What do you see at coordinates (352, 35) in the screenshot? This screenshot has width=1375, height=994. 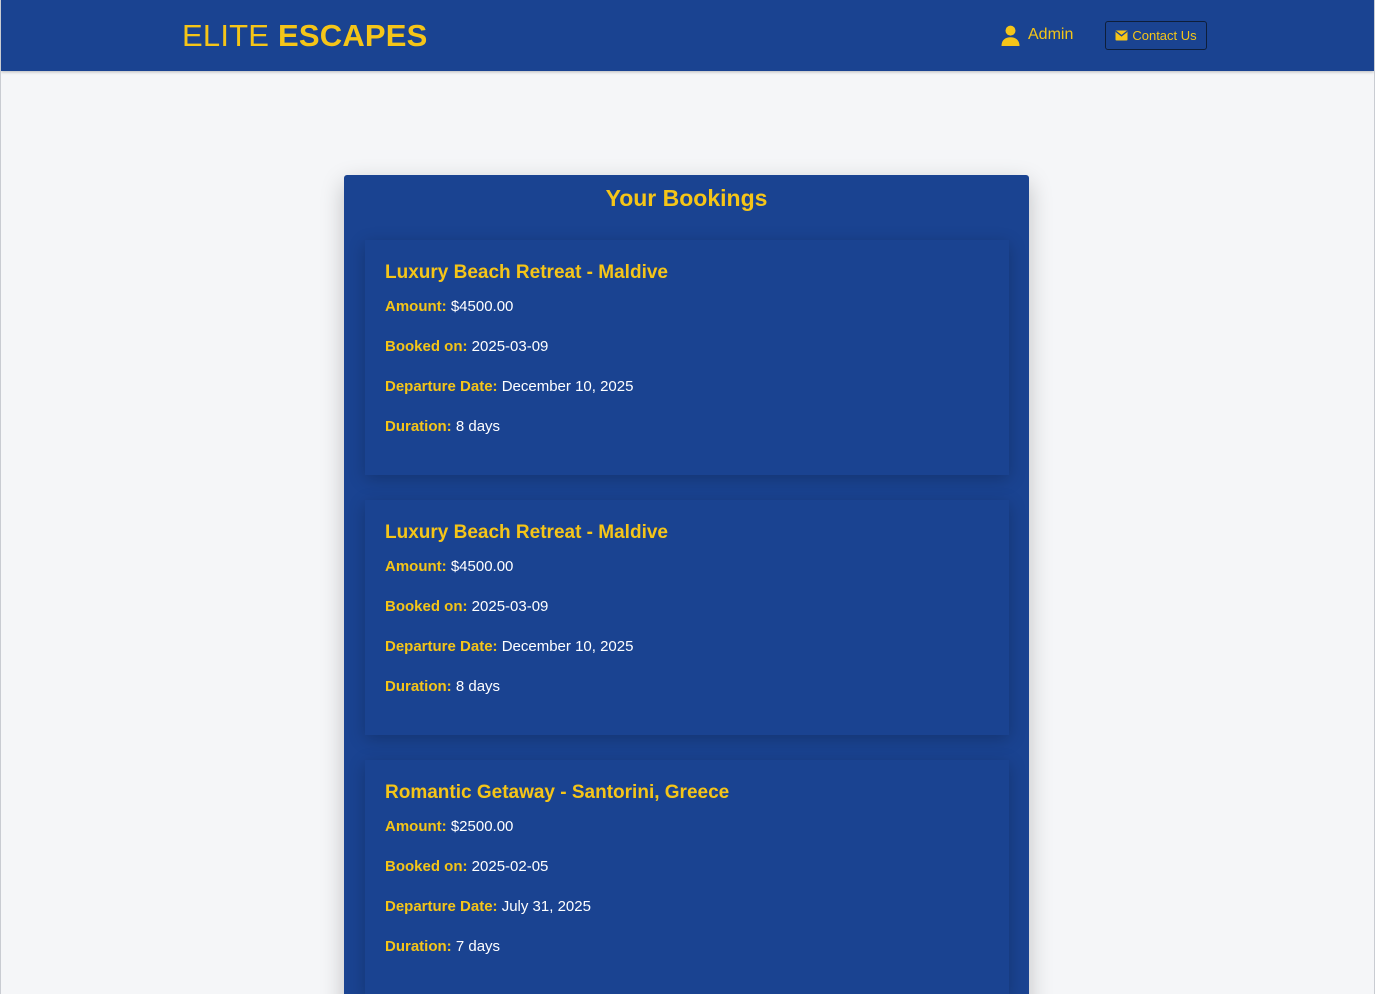 I see `brand-name-bold: ESCAPES` at bounding box center [352, 35].